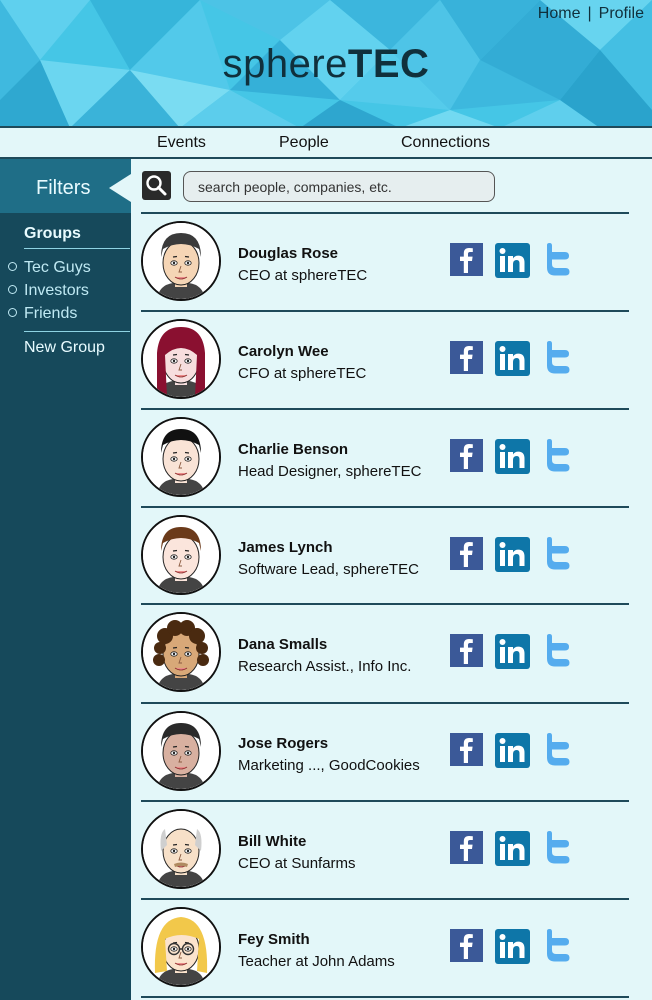 This screenshot has width=652, height=1000. Describe the element at coordinates (181, 143) in the screenshot. I see `tab-events: Events` at that location.